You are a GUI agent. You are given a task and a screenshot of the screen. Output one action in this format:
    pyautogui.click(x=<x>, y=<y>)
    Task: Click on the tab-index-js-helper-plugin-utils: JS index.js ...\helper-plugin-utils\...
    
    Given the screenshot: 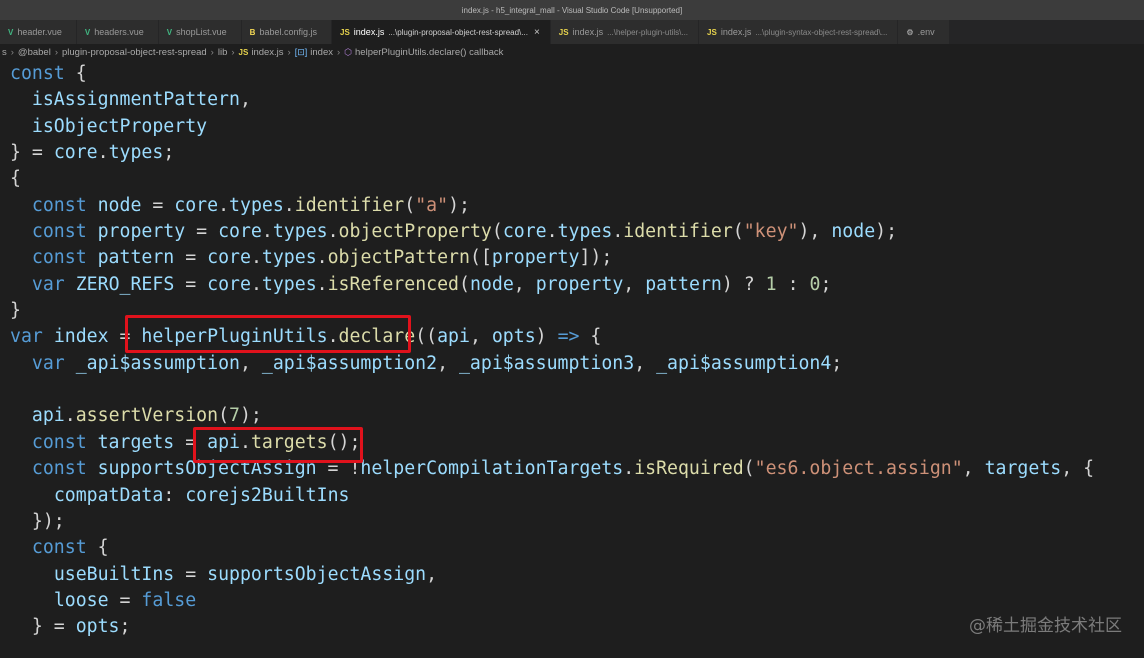 What is the action you would take?
    pyautogui.click(x=625, y=32)
    